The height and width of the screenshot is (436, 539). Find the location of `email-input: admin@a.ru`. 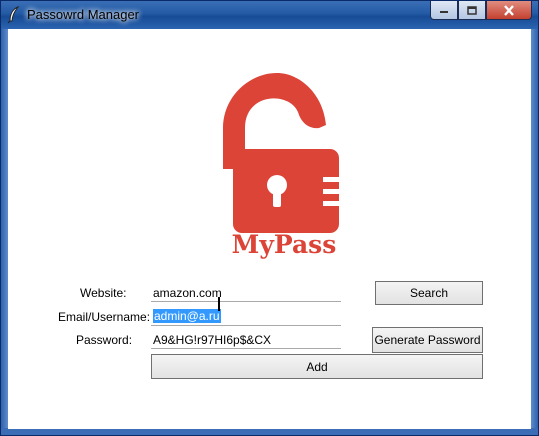

email-input: admin@a.ru is located at coordinates (246, 317).